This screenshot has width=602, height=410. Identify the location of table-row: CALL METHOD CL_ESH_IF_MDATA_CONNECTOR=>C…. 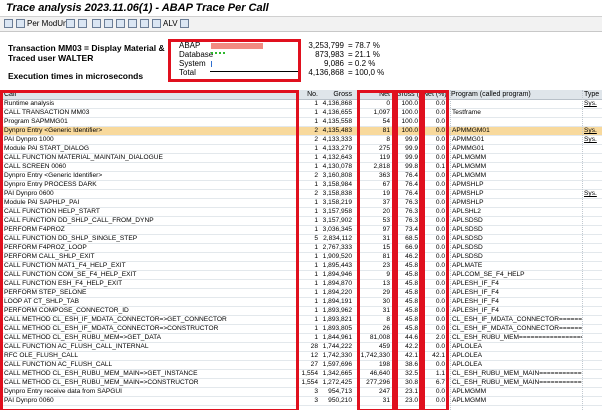
(301, 329).